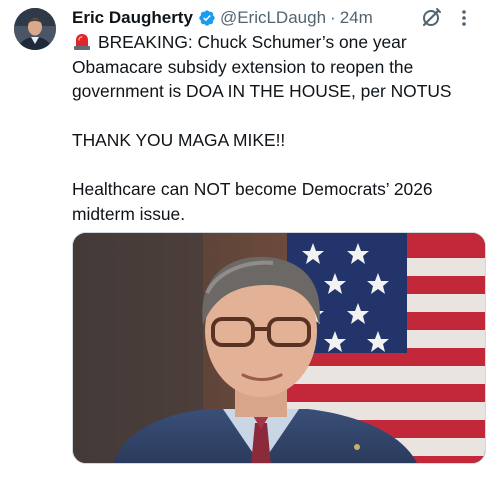 This screenshot has height=479, width=500. I want to click on siren-emoji-icon, so click(82, 41).